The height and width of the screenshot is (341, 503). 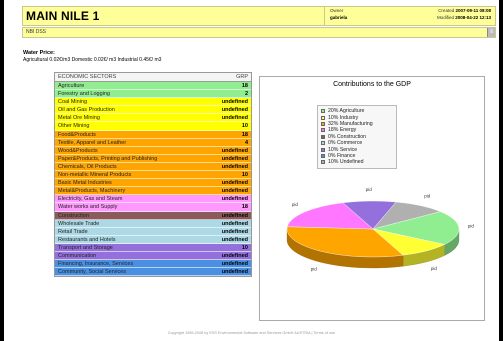 I want to click on sector-name: Basic Metal Industries, so click(x=85, y=183).